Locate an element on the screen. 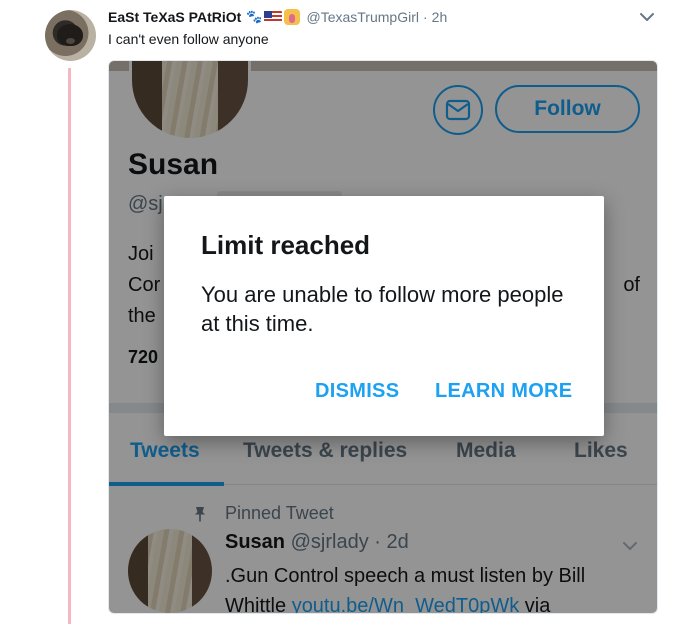 This screenshot has width=699, height=624. dismiss-button: DISMISS is located at coordinates (357, 391).